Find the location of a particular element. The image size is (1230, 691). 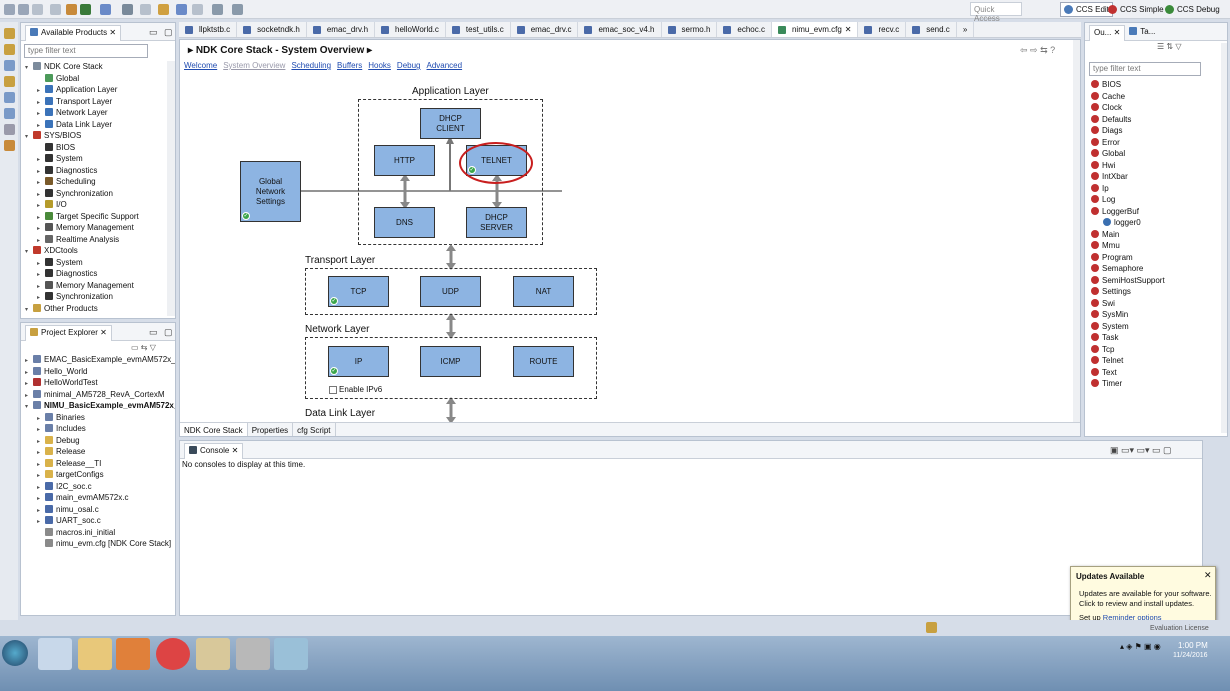

ap-item: ▸ Synchronization is located at coordinates (97, 194).